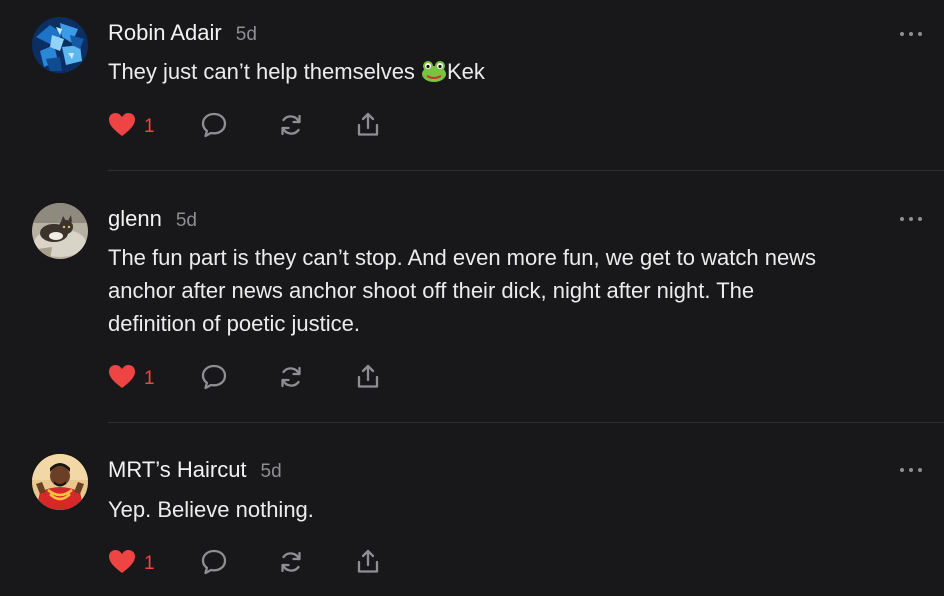 The height and width of the screenshot is (596, 944). I want to click on comment-text: They just can’t help themselves Kek, so click(513, 73).